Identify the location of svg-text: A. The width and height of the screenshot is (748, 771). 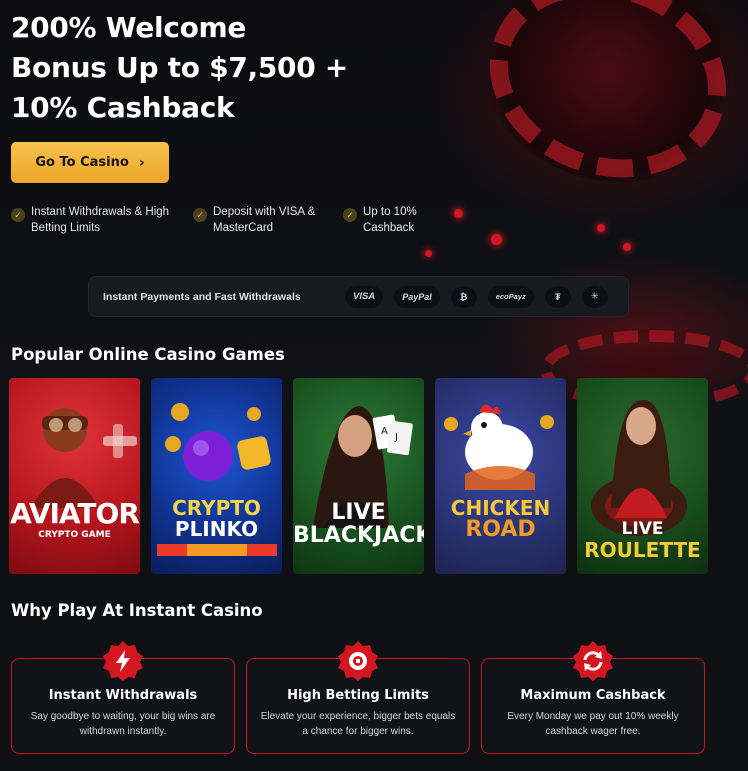
(384, 431).